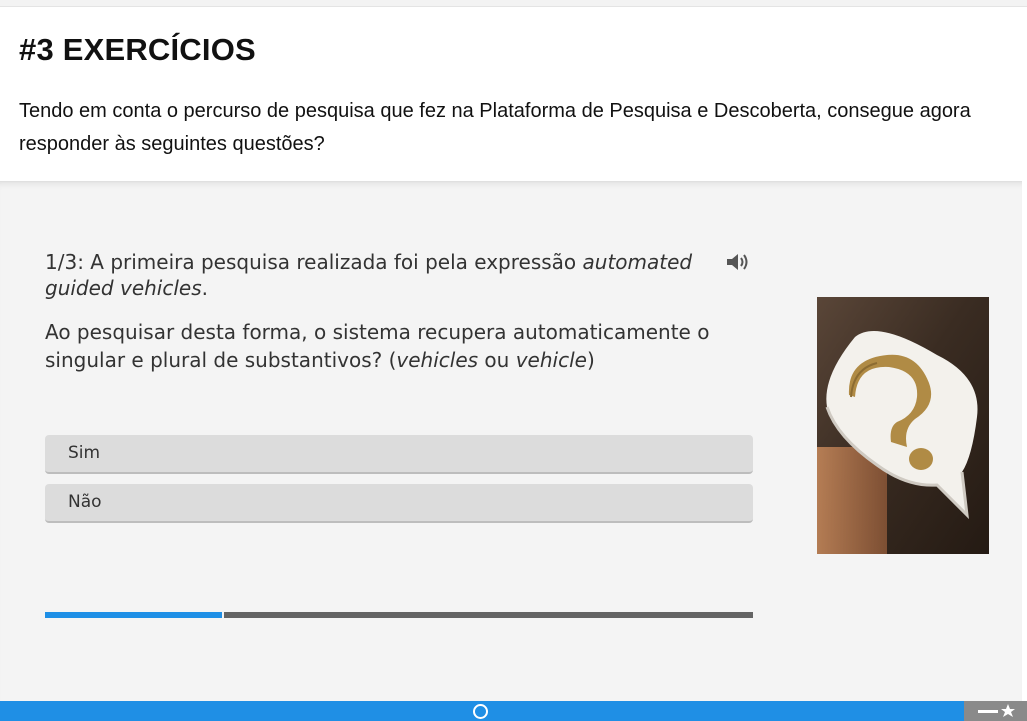 The image size is (1027, 721). I want to click on question-counter: 1/3:, so click(64, 262).